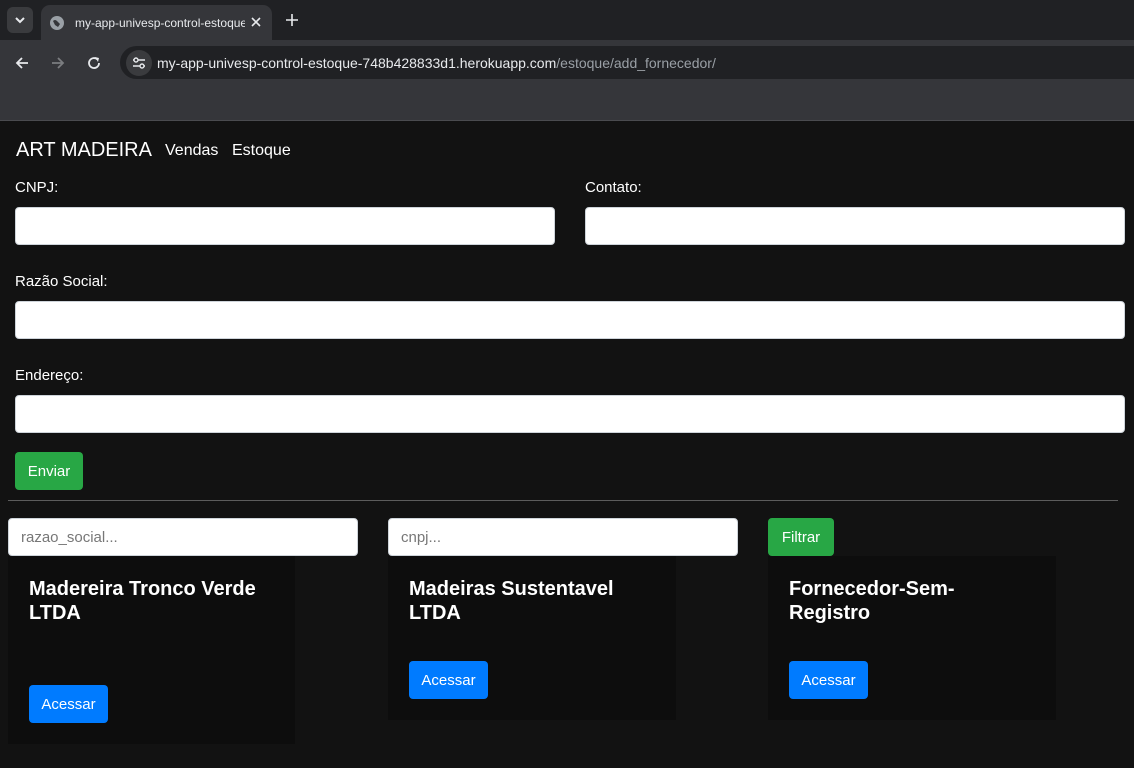  I want to click on forward-button, so click(58, 63).